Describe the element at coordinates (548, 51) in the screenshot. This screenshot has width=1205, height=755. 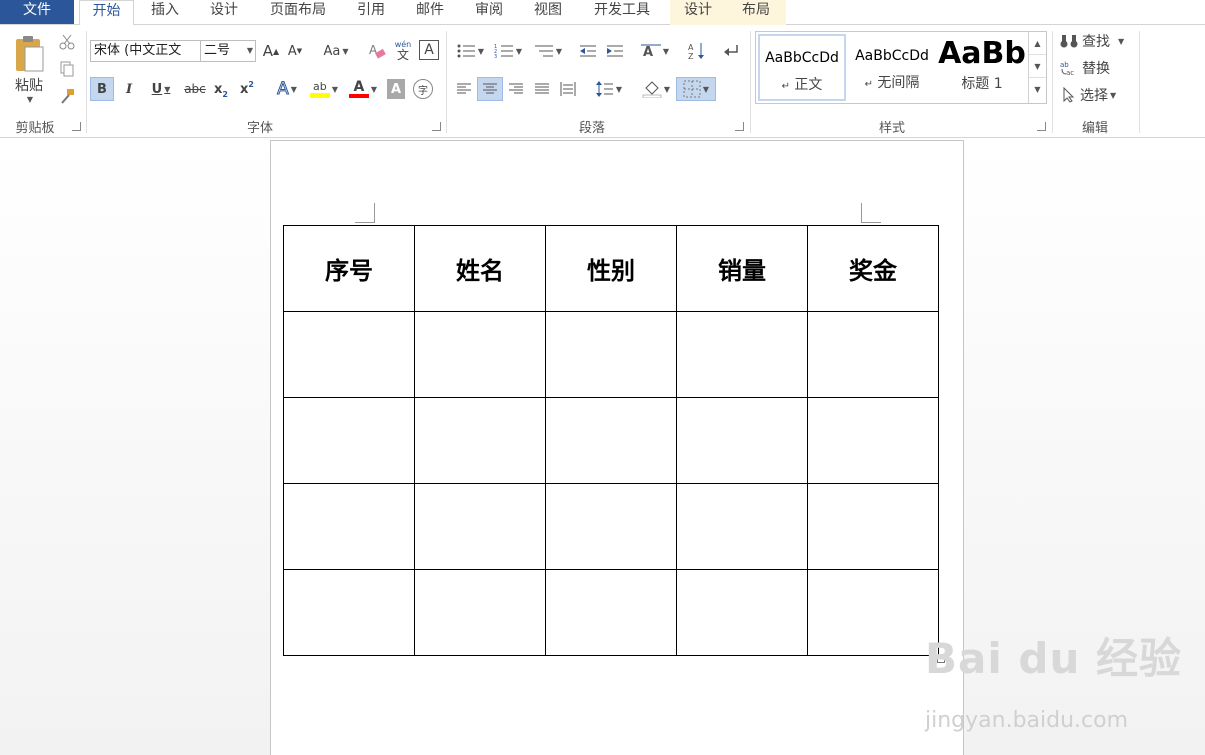
I see `multilevel-list-button: ▼` at that location.